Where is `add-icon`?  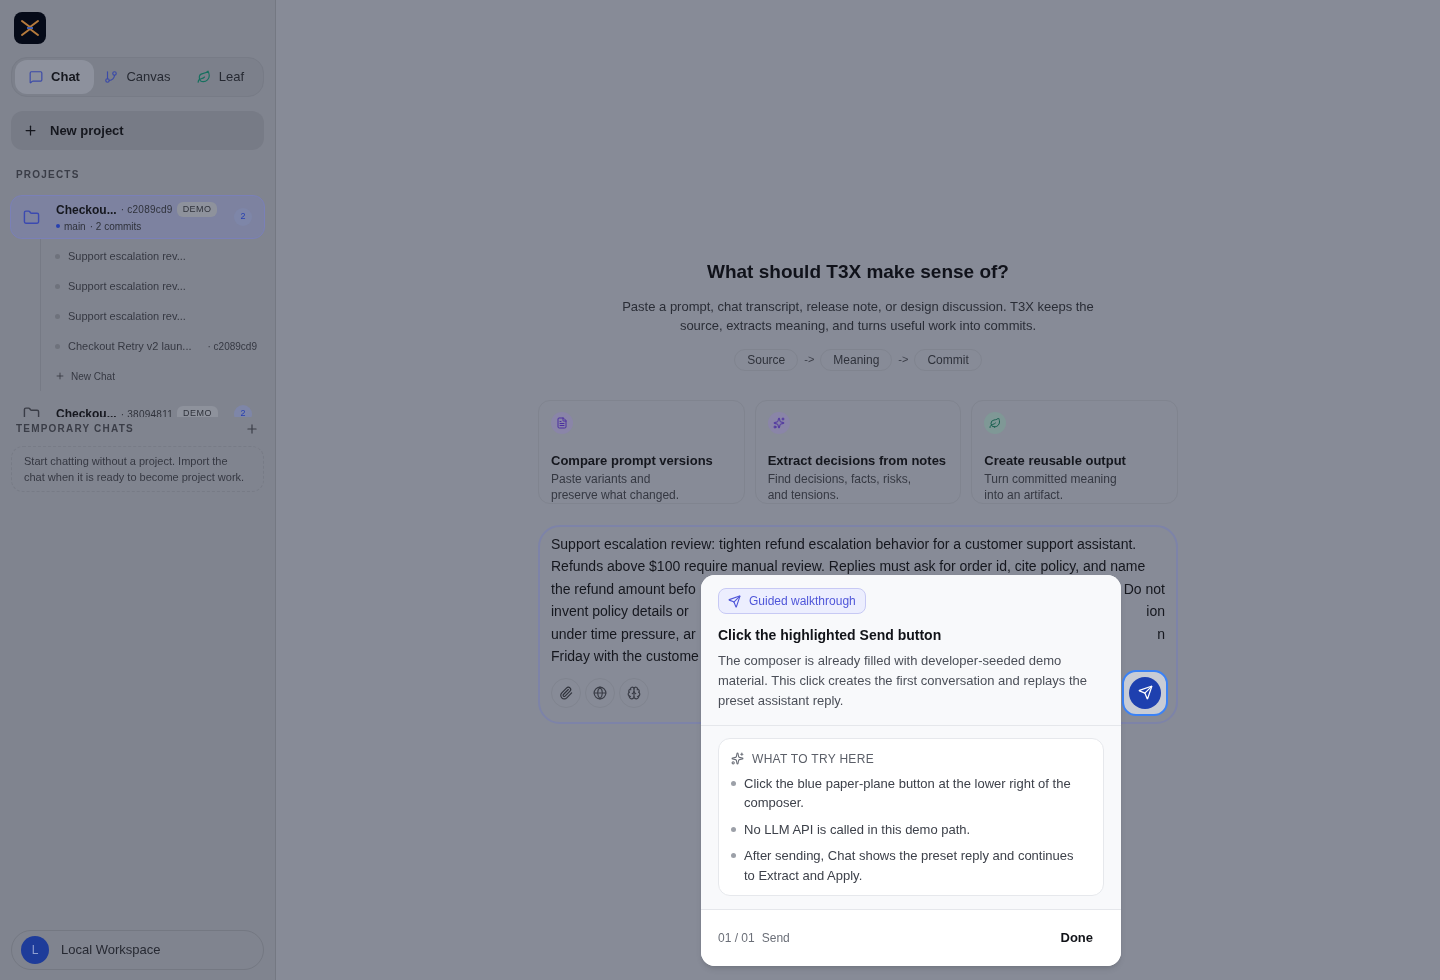 add-icon is located at coordinates (252, 428).